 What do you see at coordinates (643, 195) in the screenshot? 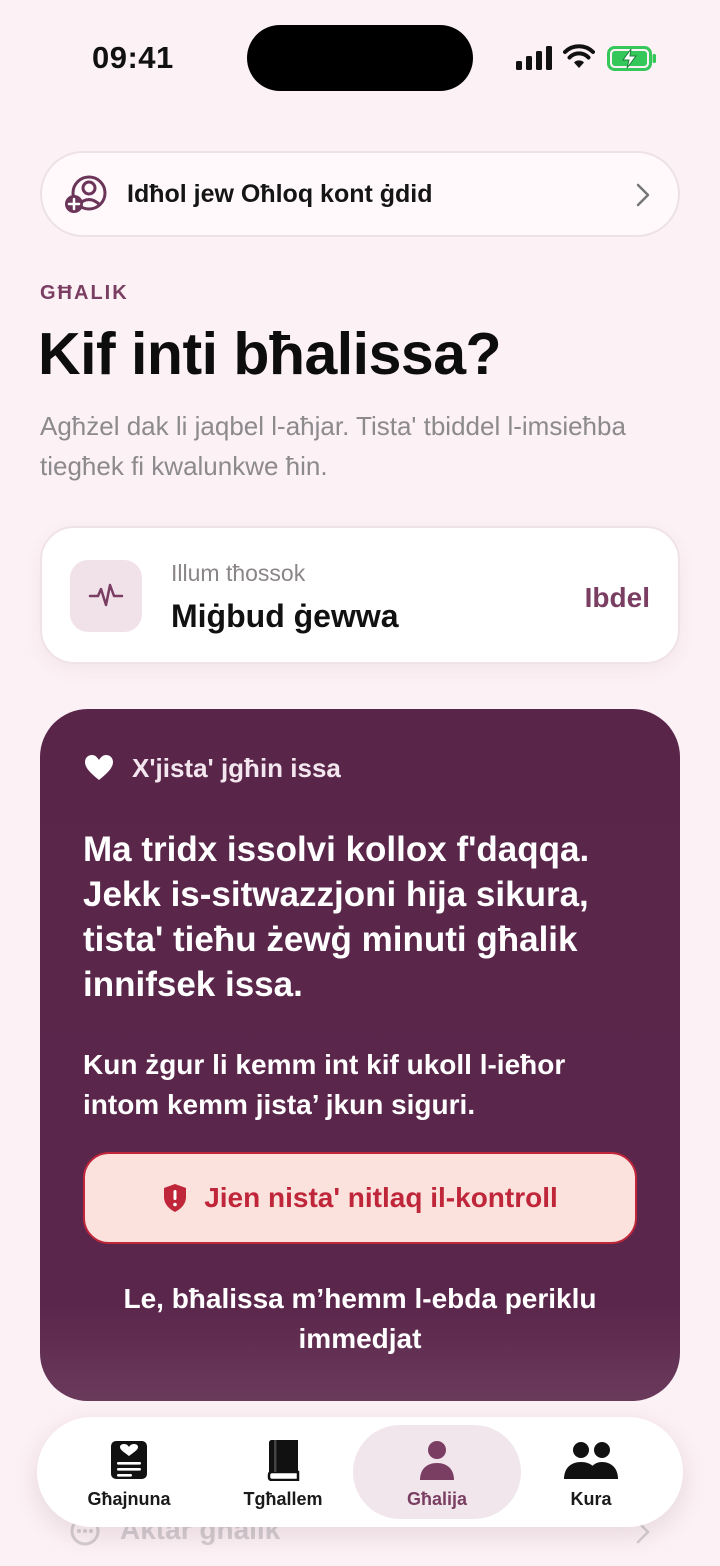
I see `chevron-right-icon` at bounding box center [643, 195].